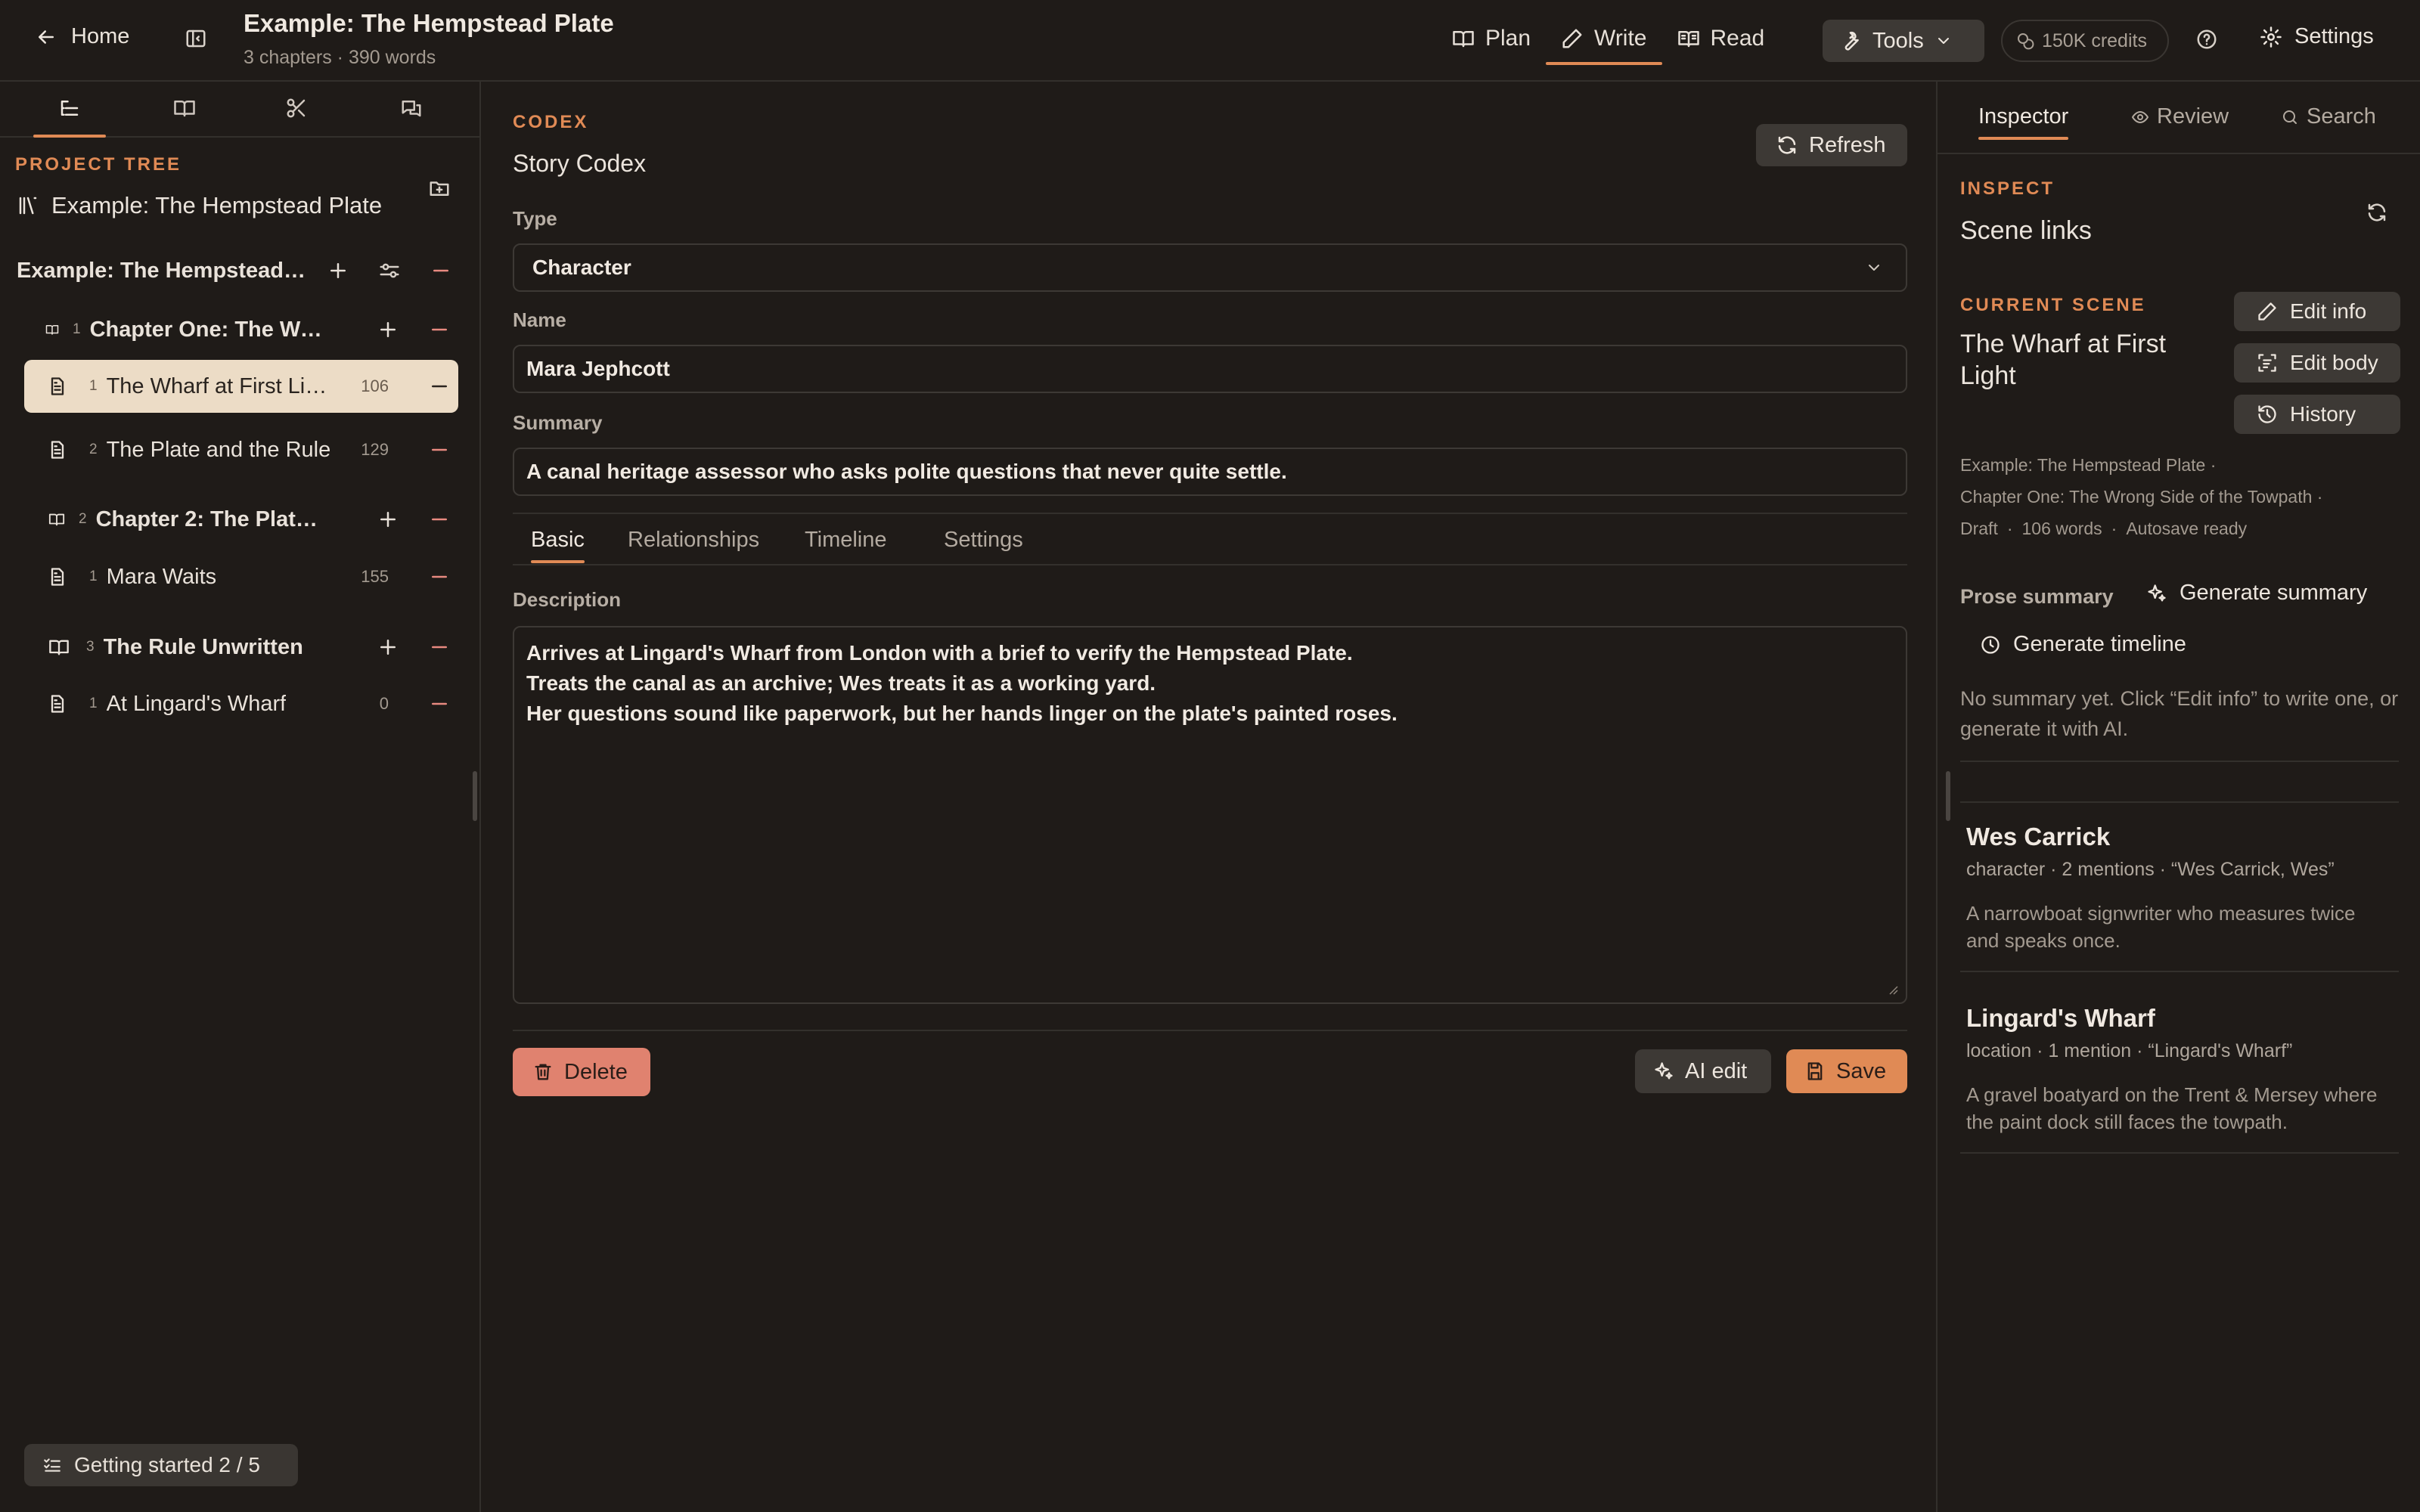 The image size is (2420, 1512). I want to click on scene-meta-status: Draft · 106 words · Autosave ready, so click(2103, 529).